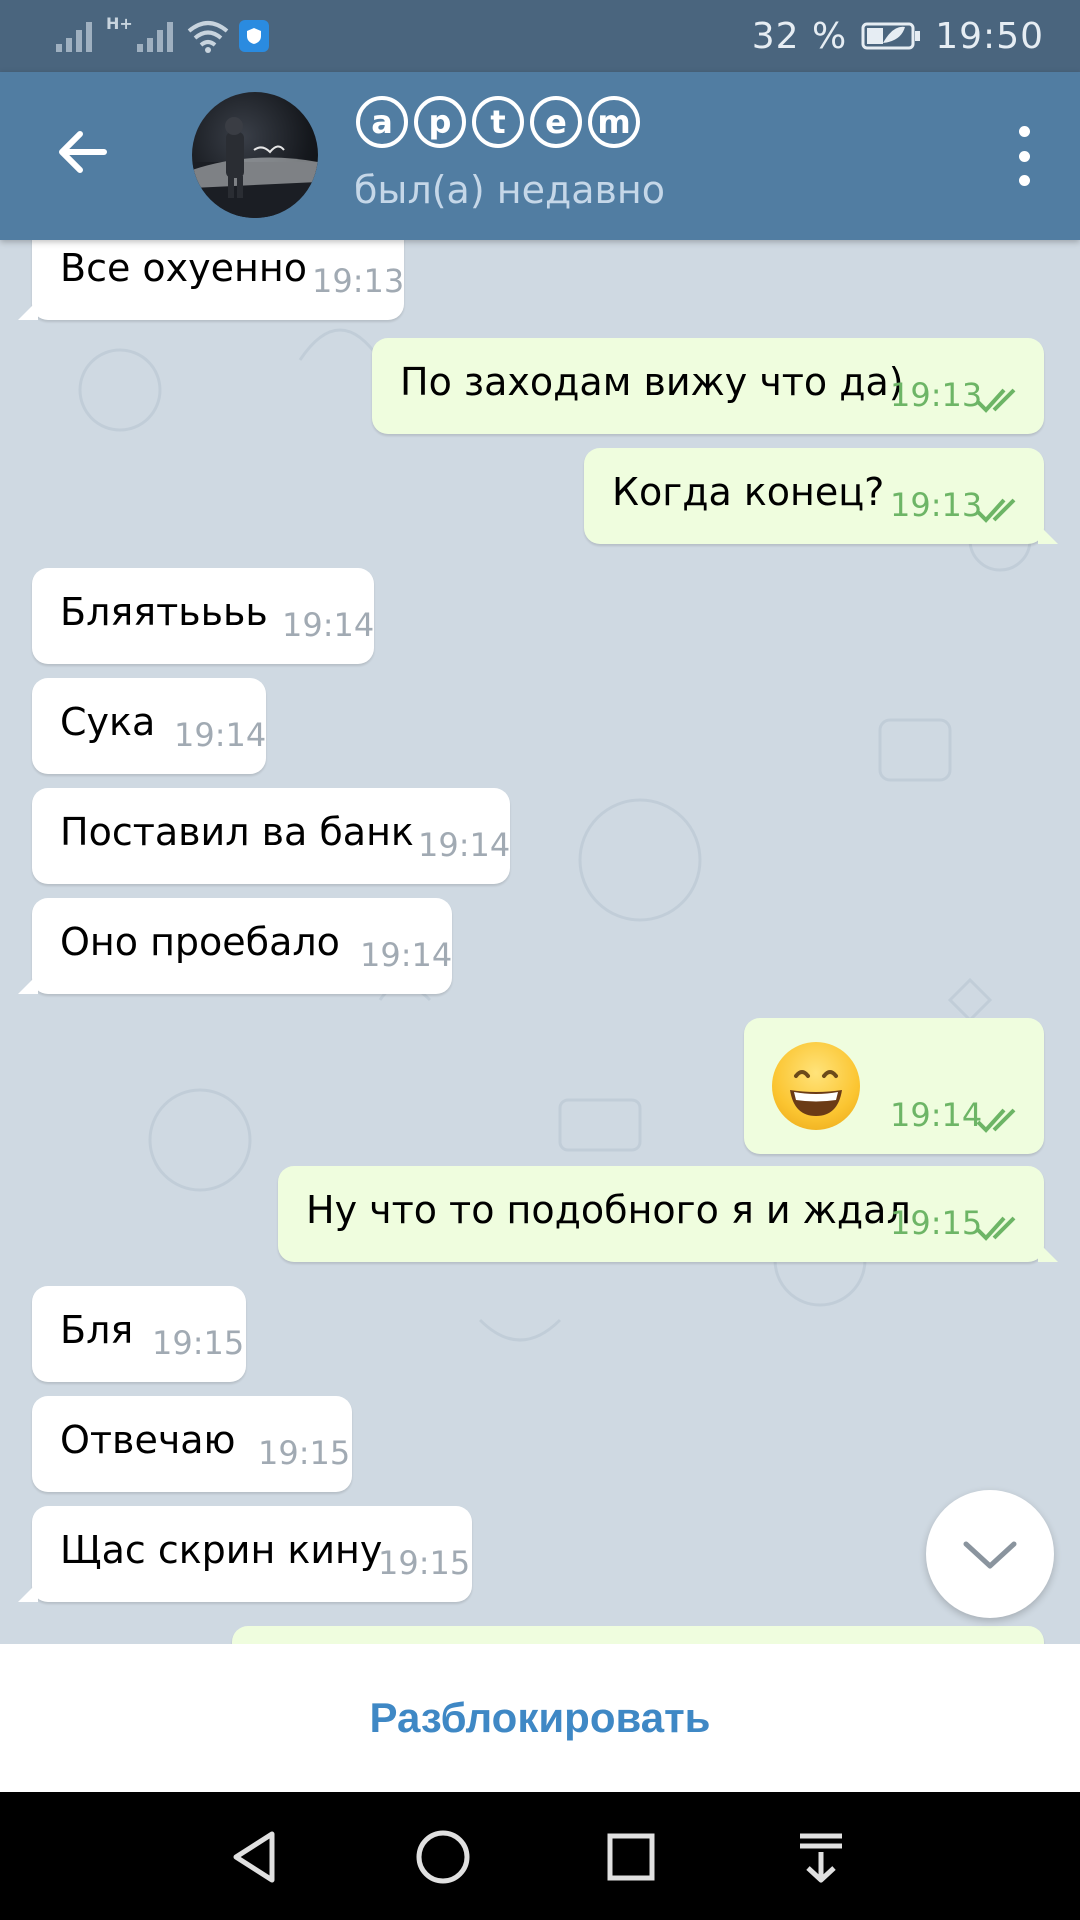 The height and width of the screenshot is (1920, 1080). I want to click on chat-title: a p t e m, so click(498, 122).